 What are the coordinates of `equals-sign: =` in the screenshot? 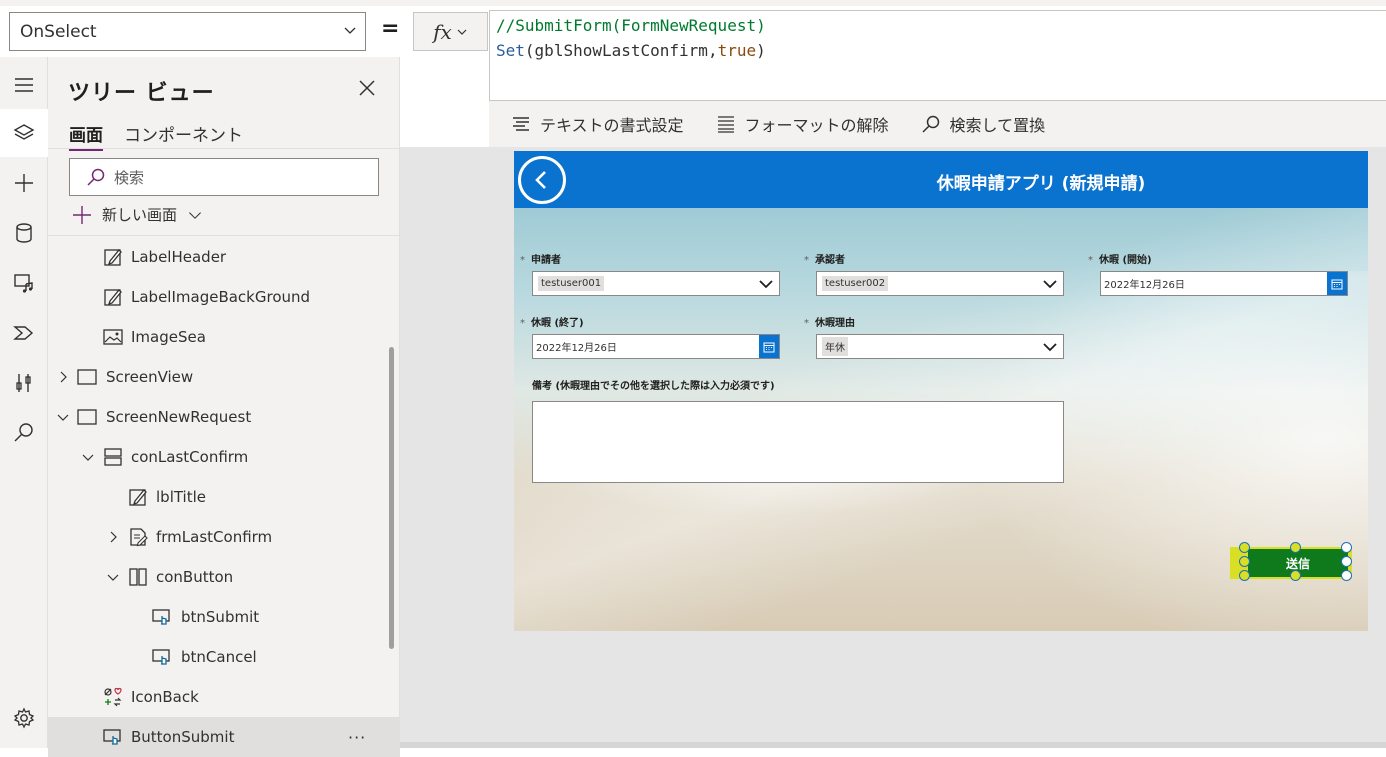 It's located at (390, 28).